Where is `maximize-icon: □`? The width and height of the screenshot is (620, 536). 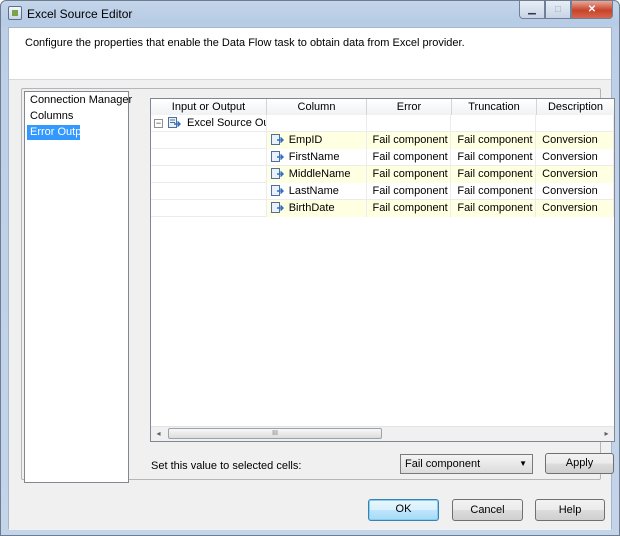
maximize-icon: □ is located at coordinates (558, 9).